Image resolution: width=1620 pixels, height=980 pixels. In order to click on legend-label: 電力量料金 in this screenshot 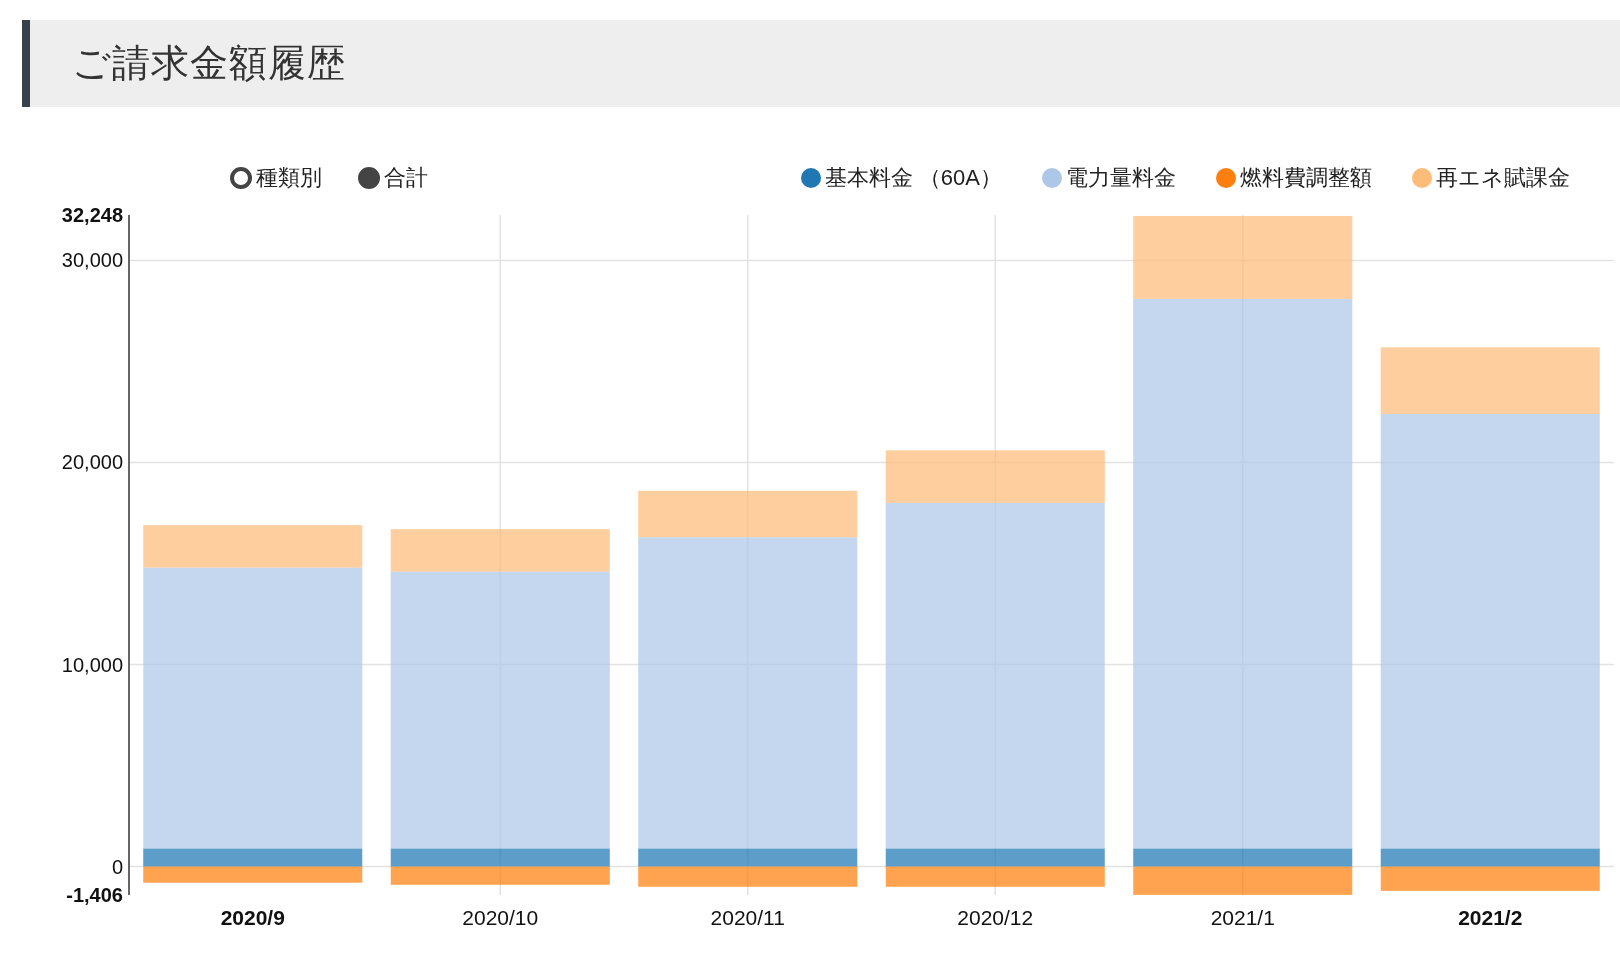, I will do `click(1121, 178)`.